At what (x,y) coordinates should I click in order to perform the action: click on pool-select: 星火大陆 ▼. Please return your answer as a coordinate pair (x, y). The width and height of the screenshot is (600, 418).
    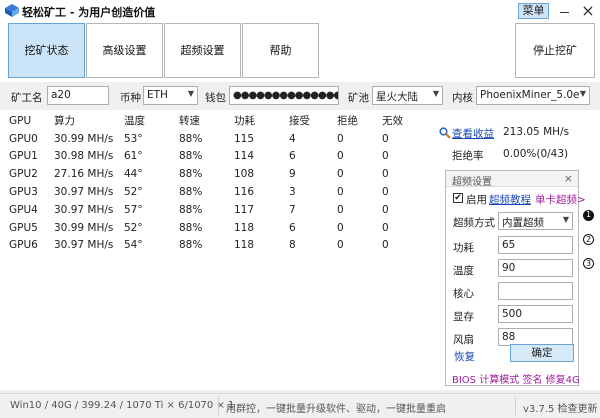
    Looking at the image, I should click on (407, 95).